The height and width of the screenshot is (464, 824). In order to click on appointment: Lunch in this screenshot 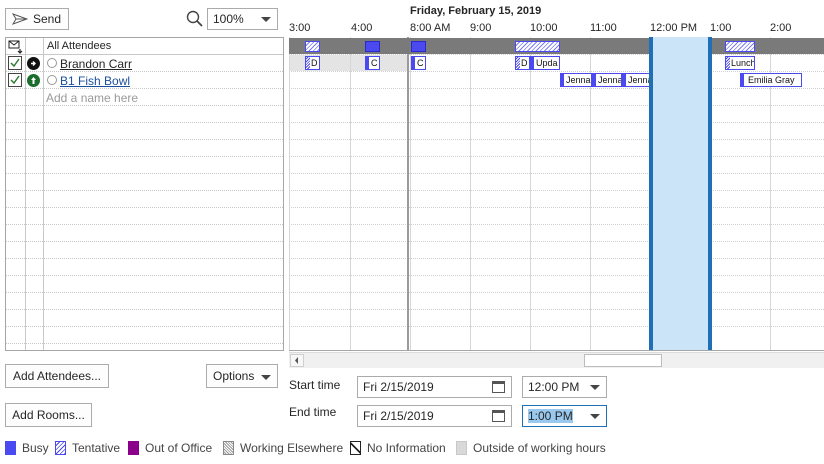, I will do `click(740, 63)`.